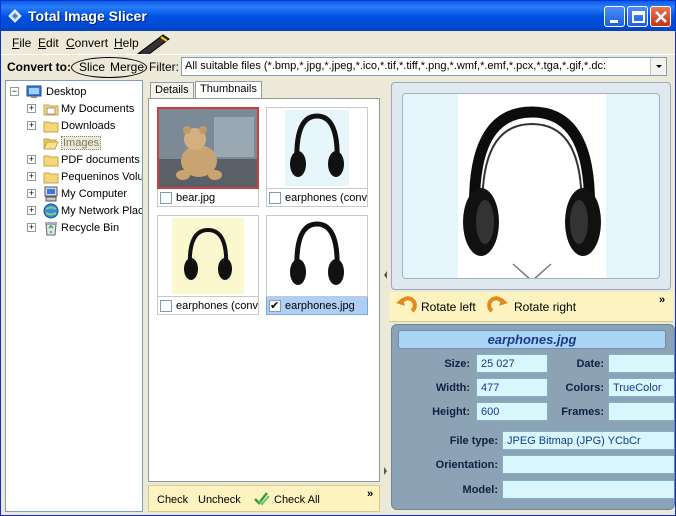 The height and width of the screenshot is (516, 676). Describe the element at coordinates (25, 43) in the screenshot. I see `menu-file-label: ile` at that location.